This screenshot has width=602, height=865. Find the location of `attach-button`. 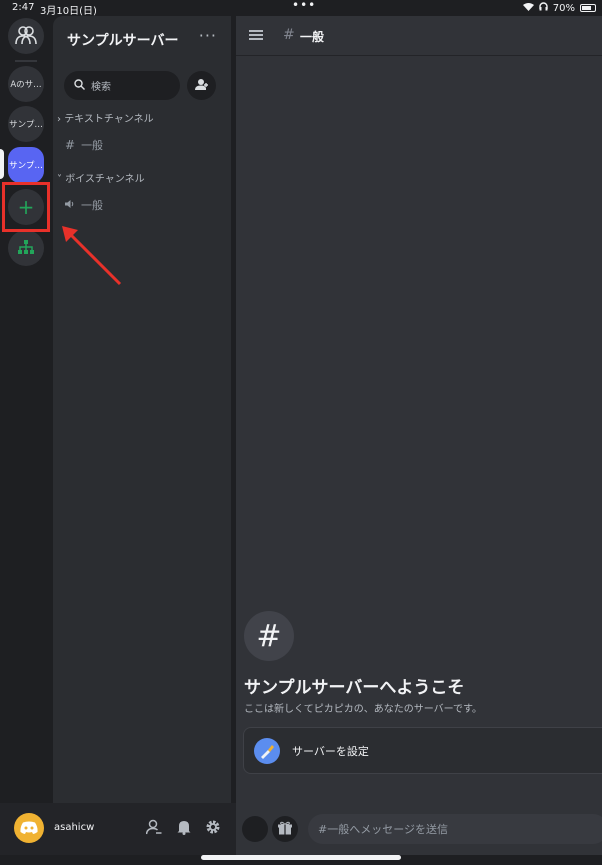

attach-button is located at coordinates (255, 829).